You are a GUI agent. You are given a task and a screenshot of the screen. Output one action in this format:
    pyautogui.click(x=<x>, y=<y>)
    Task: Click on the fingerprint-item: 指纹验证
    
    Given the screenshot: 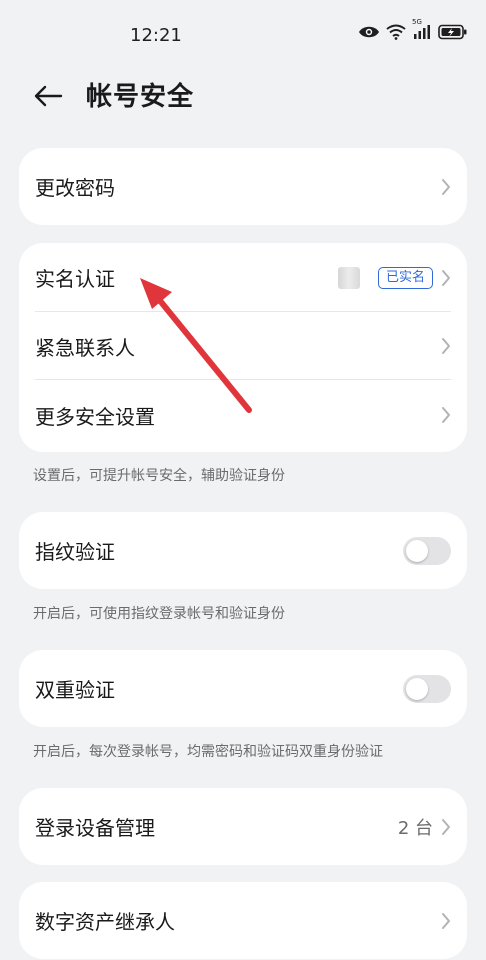 What is the action you would take?
    pyautogui.click(x=243, y=550)
    